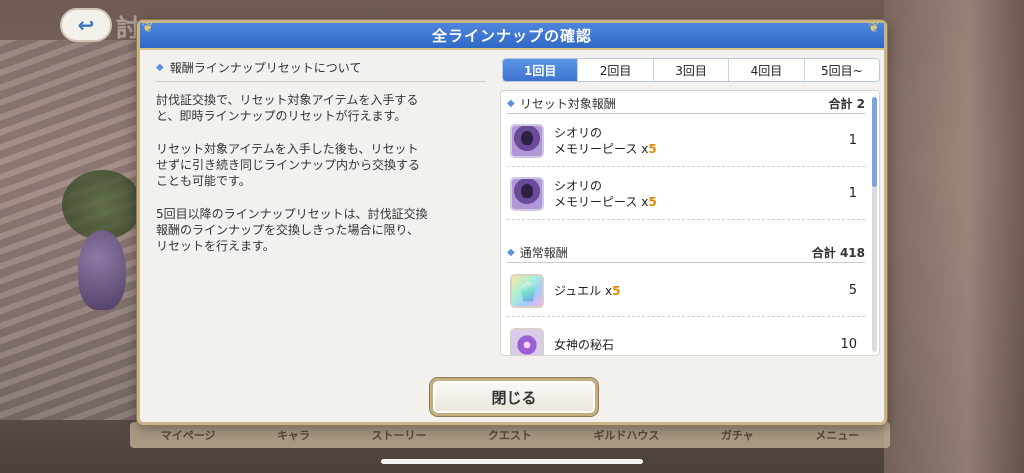 The image size is (1024, 473). I want to click on list-item: ジュエル x5 5, so click(686, 291).